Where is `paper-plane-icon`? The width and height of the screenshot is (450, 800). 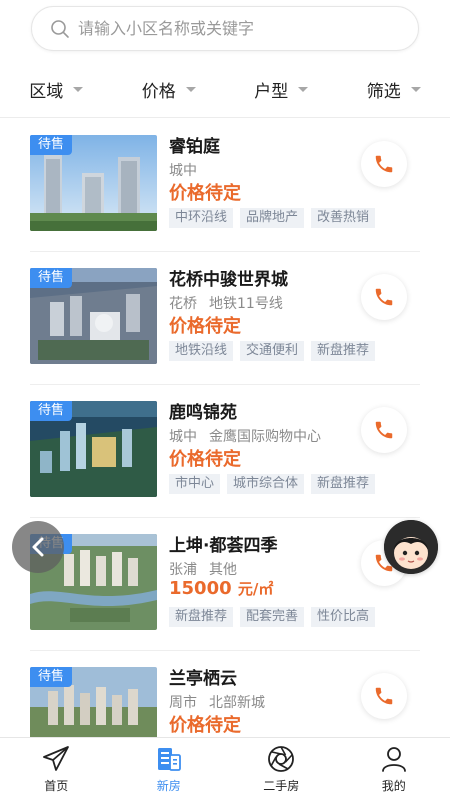
paper-plane-icon is located at coordinates (56, 758).